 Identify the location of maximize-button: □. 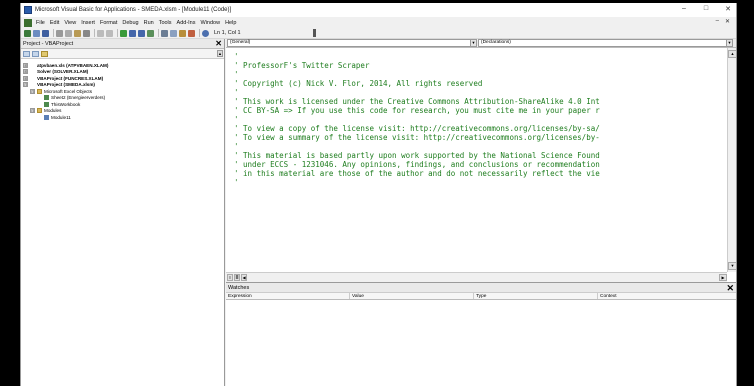
(706, 9).